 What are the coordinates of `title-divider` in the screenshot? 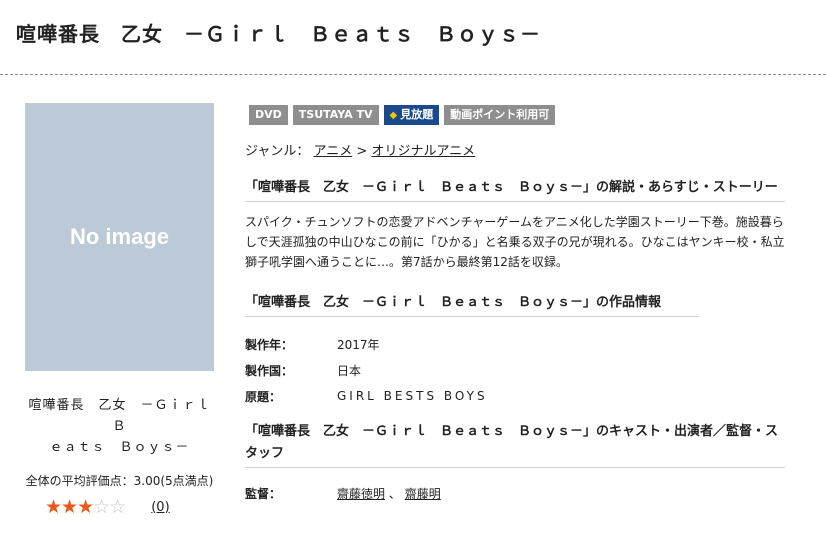 It's located at (413, 74).